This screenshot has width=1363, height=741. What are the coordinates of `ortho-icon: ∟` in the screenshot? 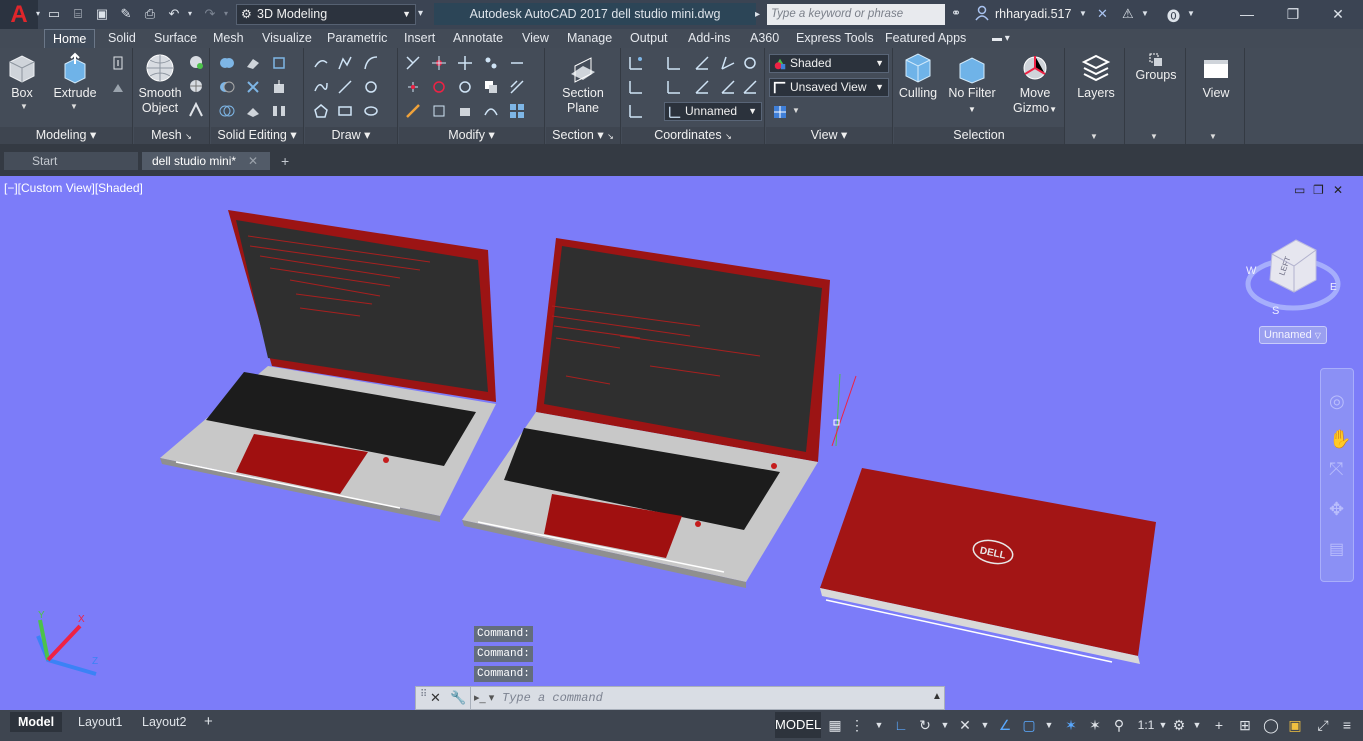 It's located at (901, 725).